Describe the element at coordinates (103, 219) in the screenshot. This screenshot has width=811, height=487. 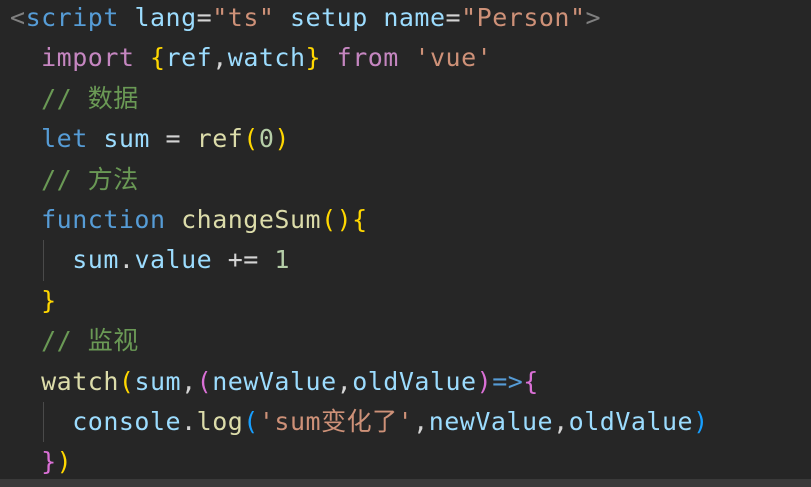
I see `code-token: function` at that location.